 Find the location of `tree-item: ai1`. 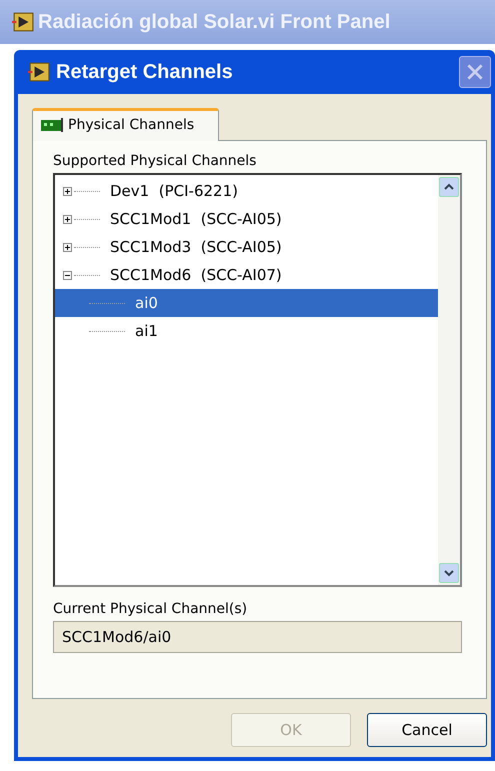

tree-item: ai1 is located at coordinates (246, 331).